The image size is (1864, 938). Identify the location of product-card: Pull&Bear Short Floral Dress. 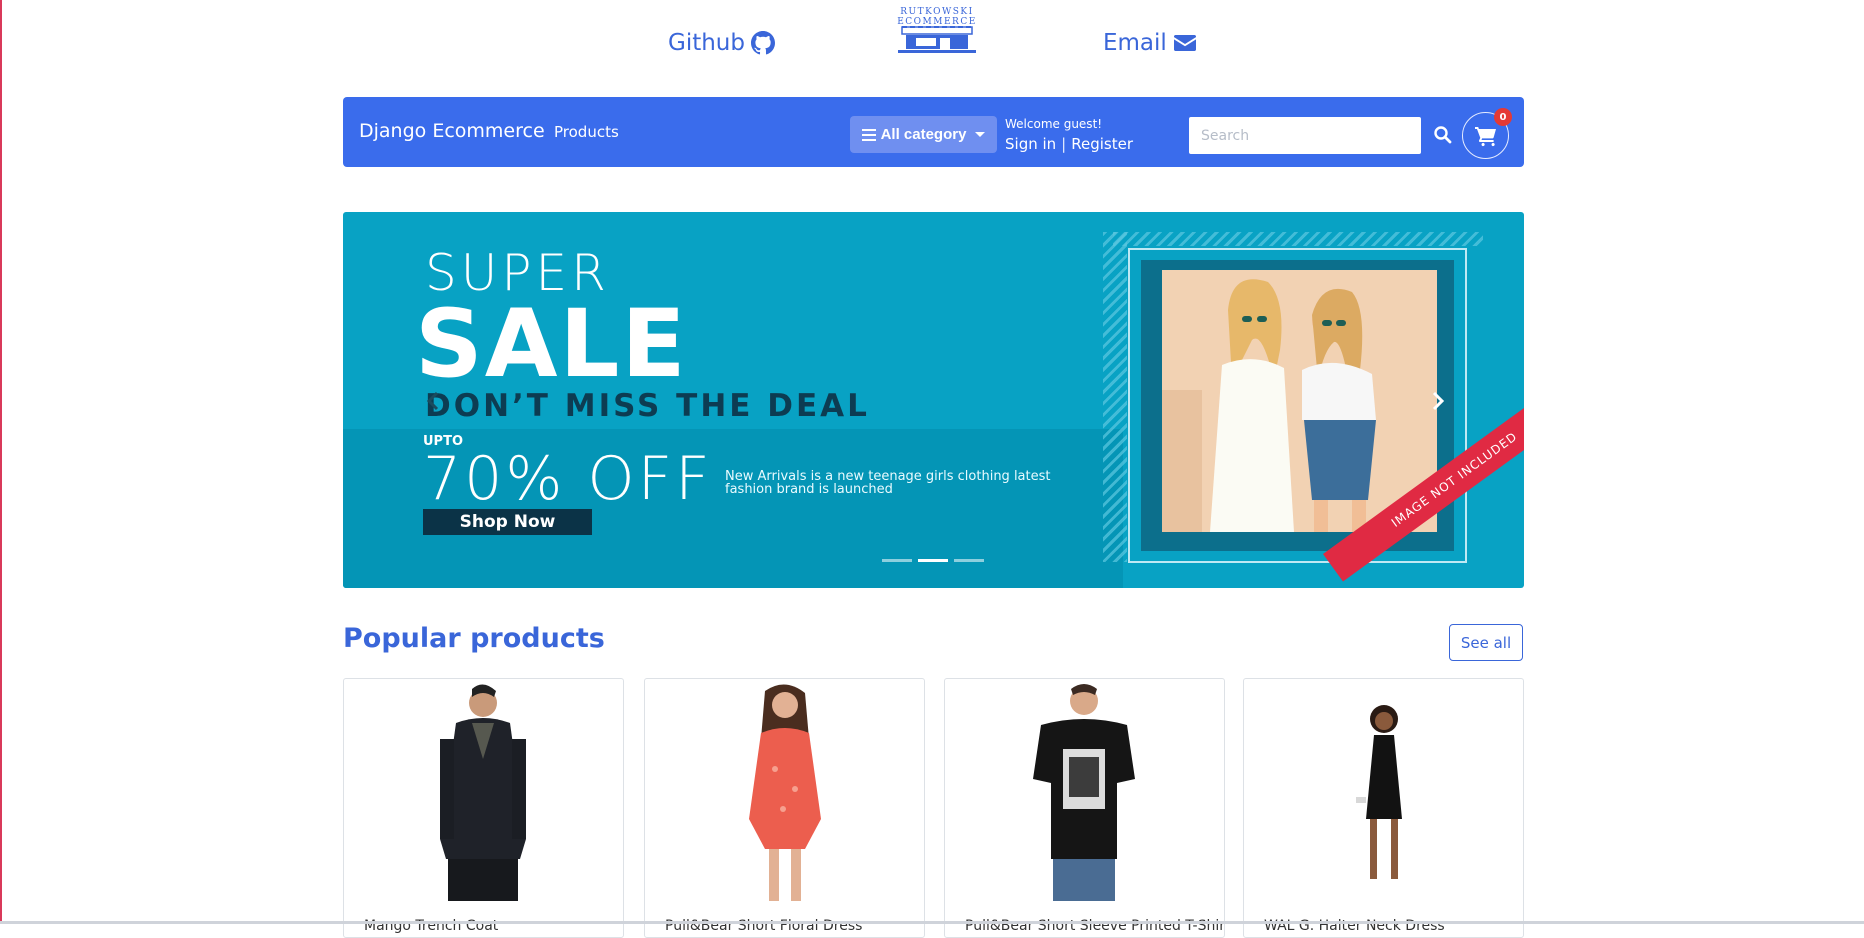
(784, 808).